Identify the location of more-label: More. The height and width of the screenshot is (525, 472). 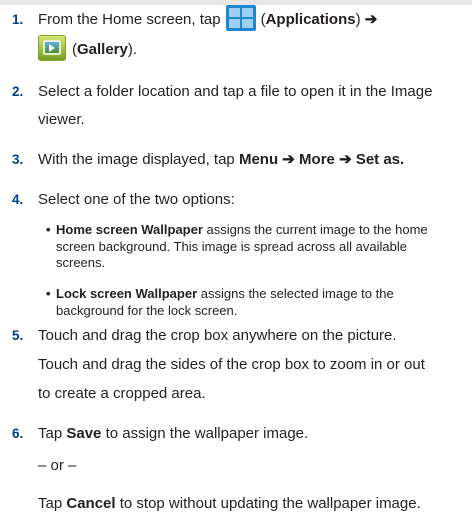
(317, 159).